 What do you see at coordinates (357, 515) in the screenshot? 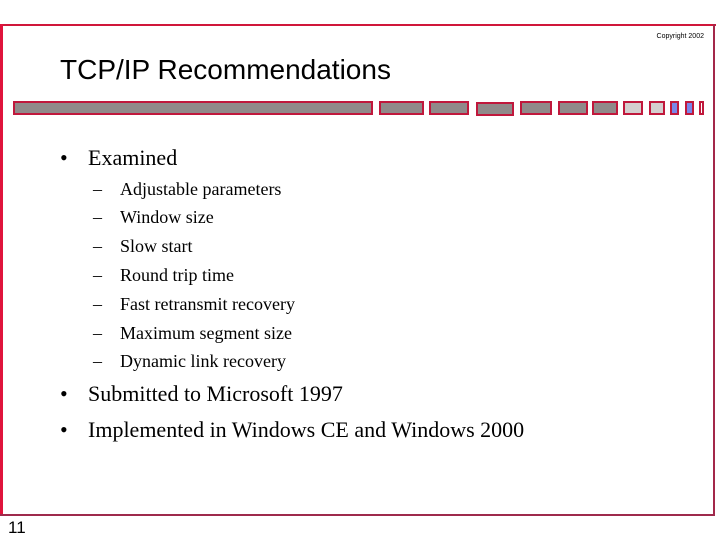
I see `slide-frame-bottom-border` at bounding box center [357, 515].